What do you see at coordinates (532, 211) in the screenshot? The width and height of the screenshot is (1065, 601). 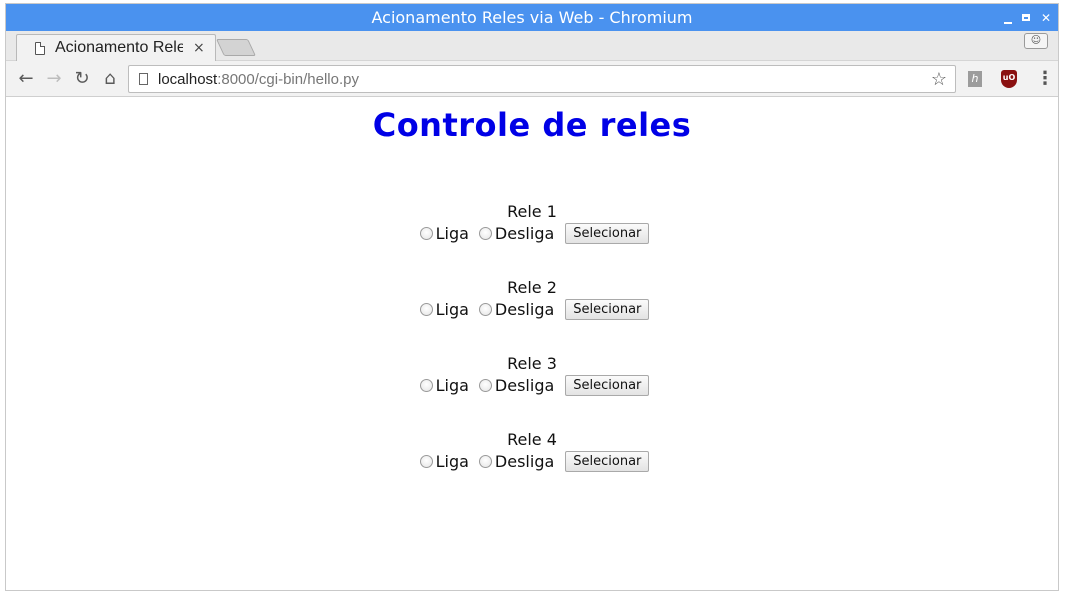 I see `relay-label: Rele 1` at bounding box center [532, 211].